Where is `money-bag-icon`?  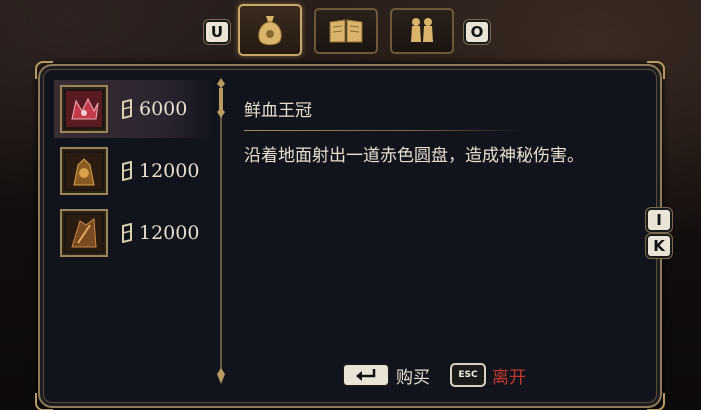 money-bag-icon is located at coordinates (270, 31).